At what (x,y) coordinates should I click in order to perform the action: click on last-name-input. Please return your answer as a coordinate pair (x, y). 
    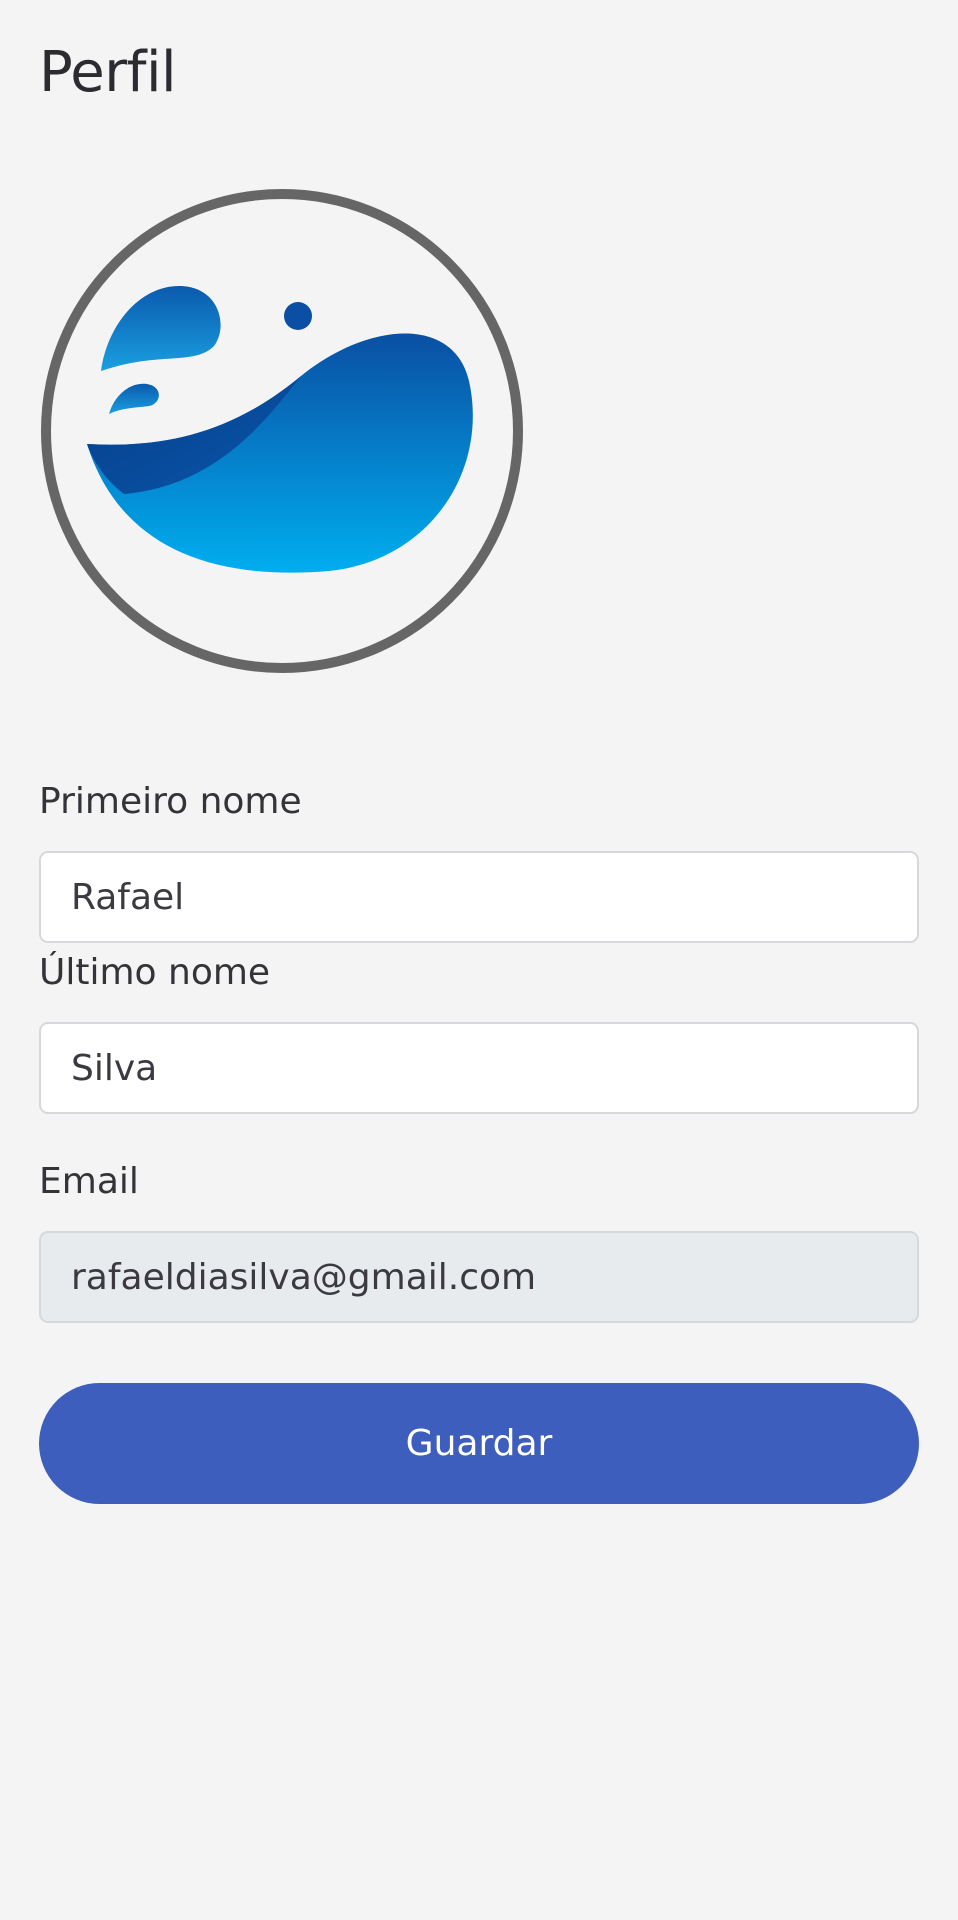
    Looking at the image, I should click on (479, 1068).